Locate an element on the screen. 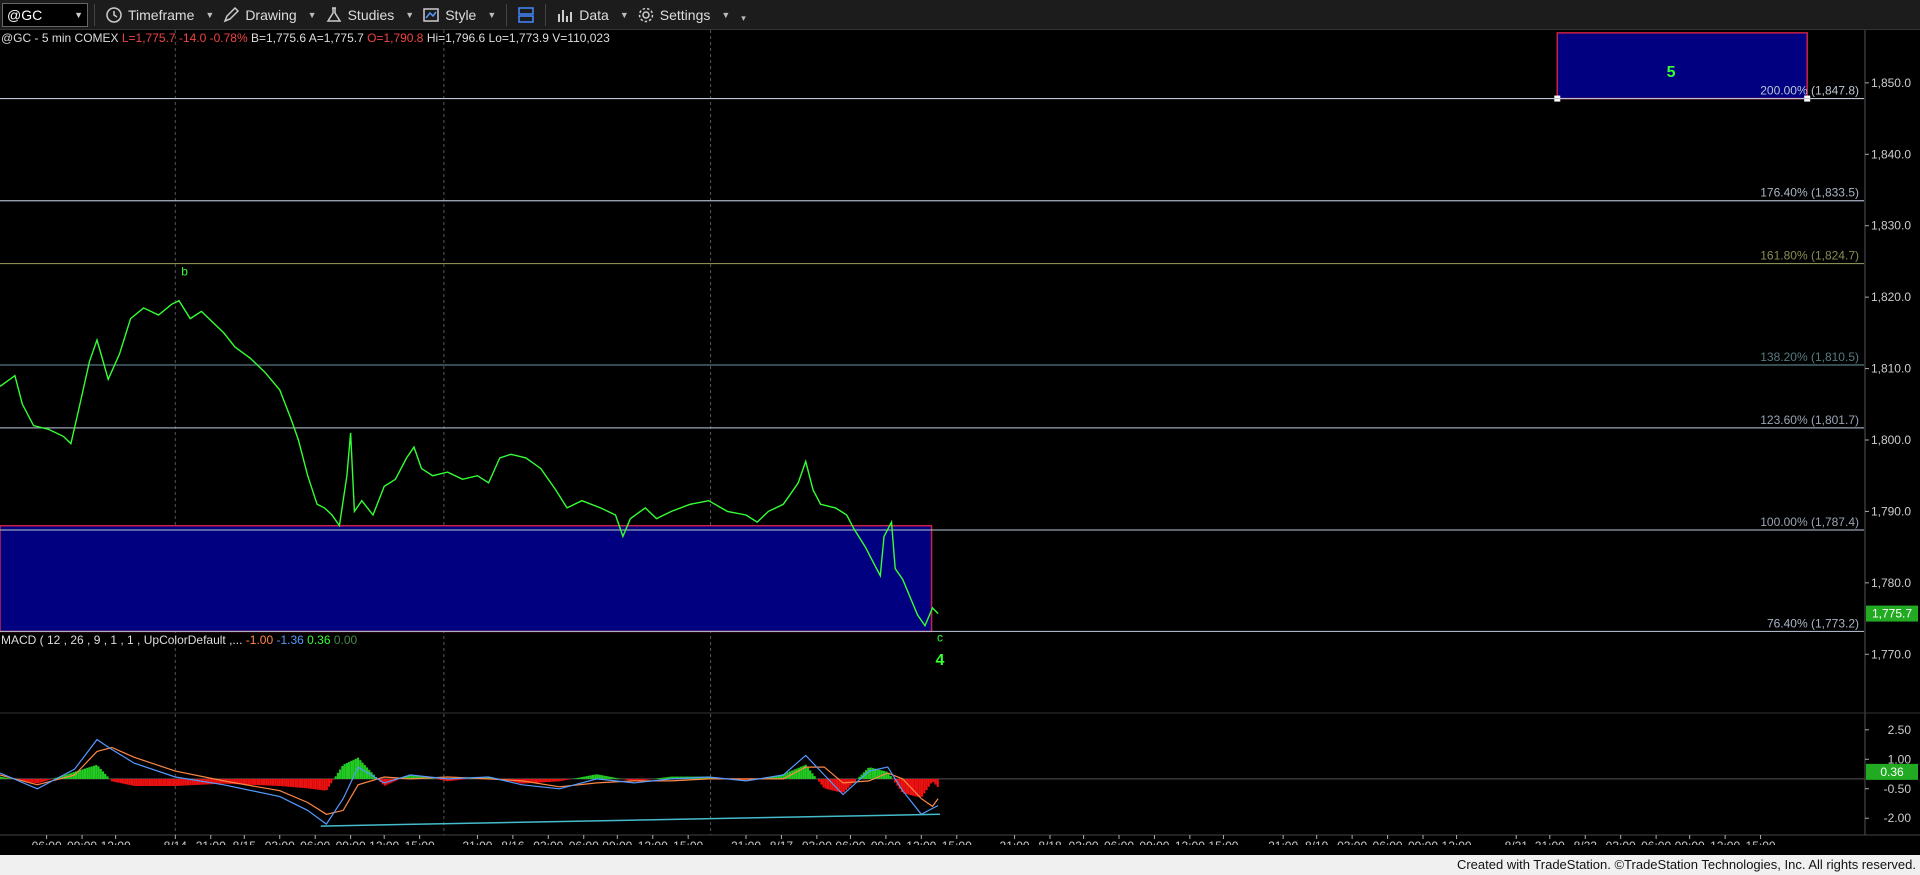  timeframe-label: Timeframe is located at coordinates (161, 14).